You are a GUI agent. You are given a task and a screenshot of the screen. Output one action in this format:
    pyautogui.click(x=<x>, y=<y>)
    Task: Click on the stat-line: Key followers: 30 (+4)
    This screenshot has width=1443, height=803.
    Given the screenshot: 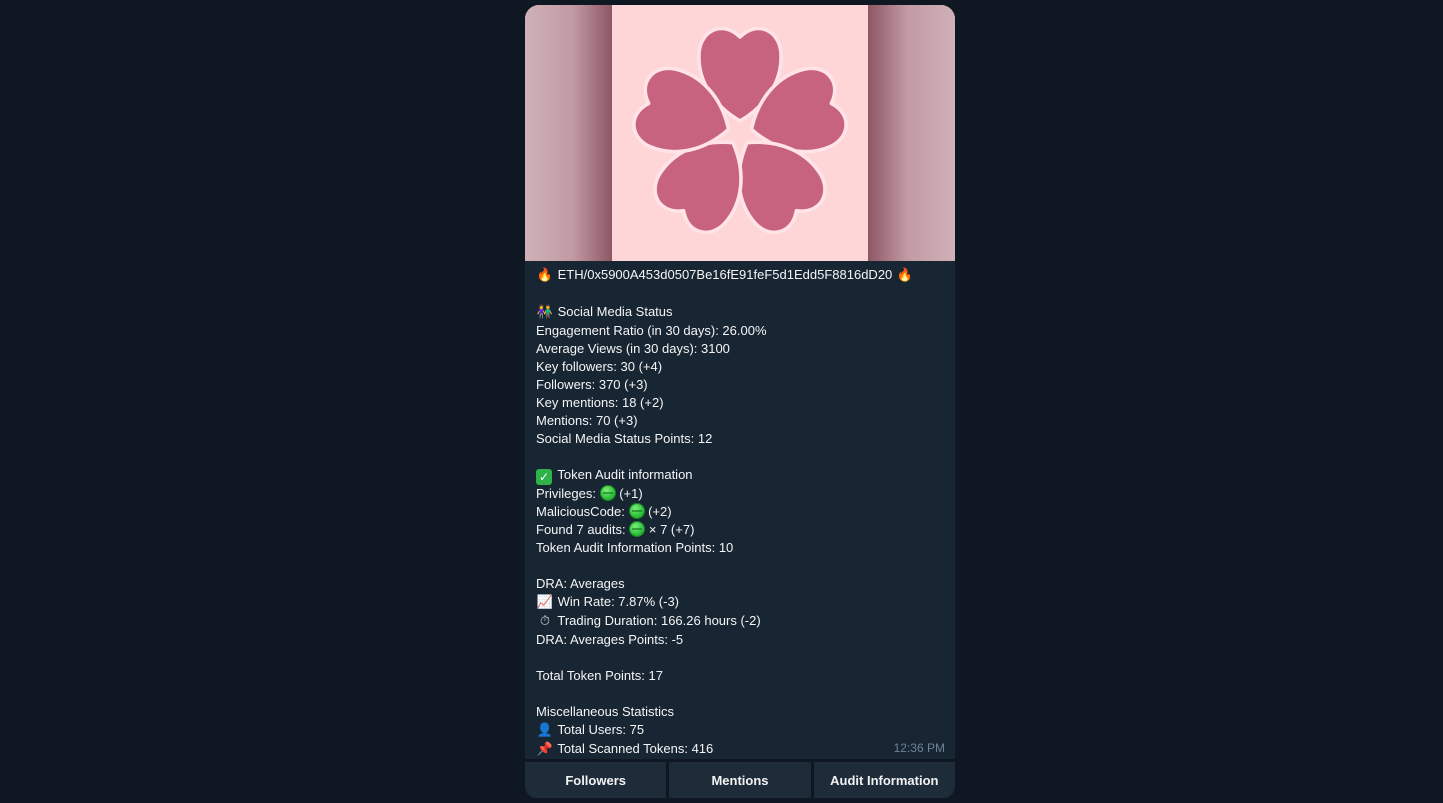 What is the action you would take?
    pyautogui.click(x=599, y=366)
    